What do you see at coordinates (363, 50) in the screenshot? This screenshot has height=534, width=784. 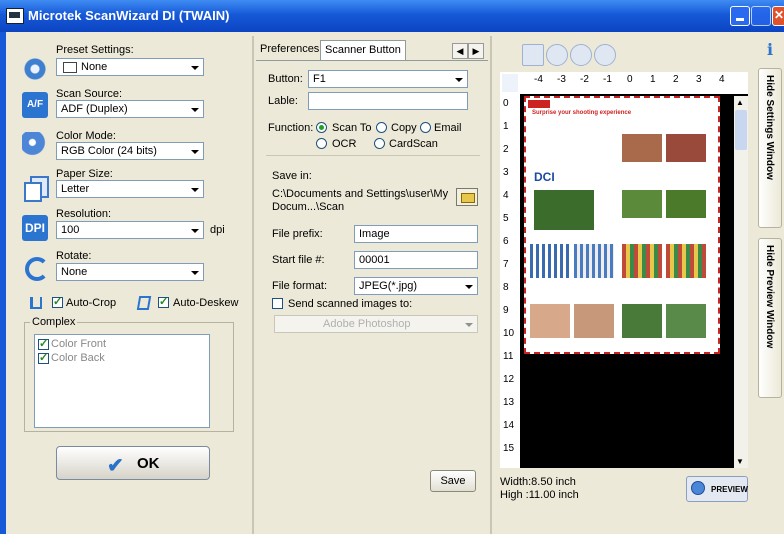 I see `tab-scanner-button: Scanner Button` at bounding box center [363, 50].